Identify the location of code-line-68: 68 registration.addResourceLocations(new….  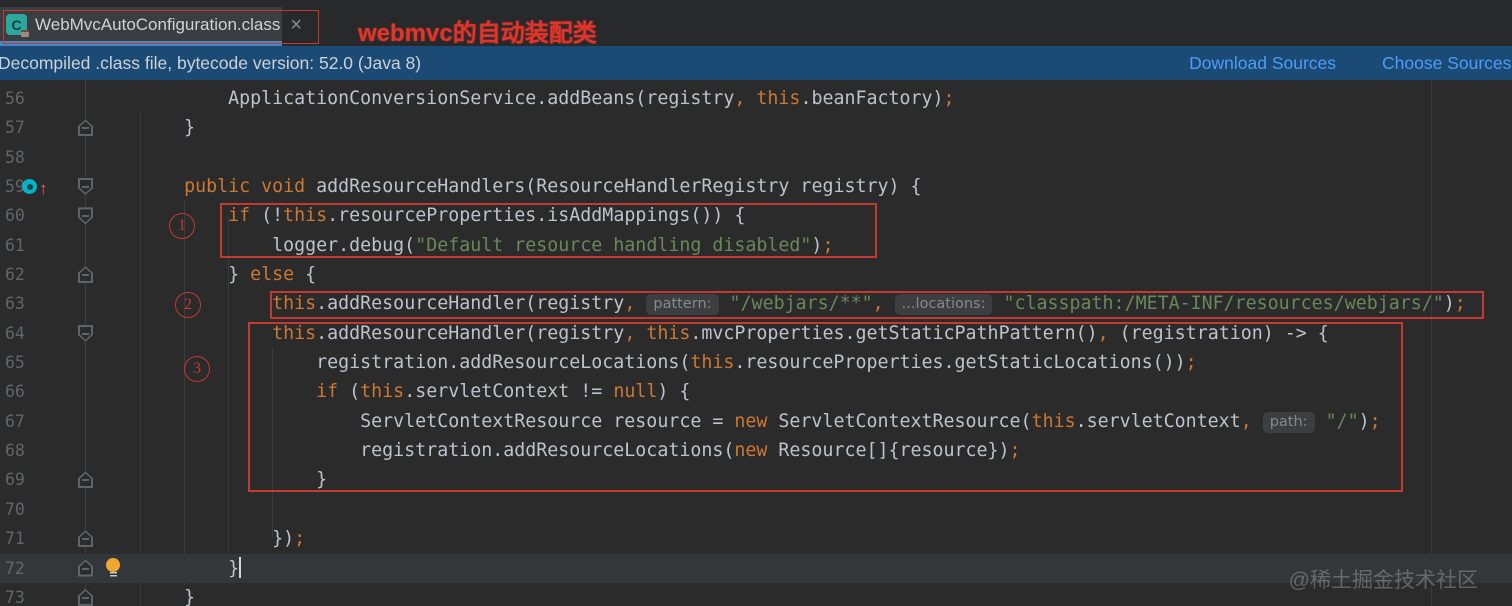
(756, 450).